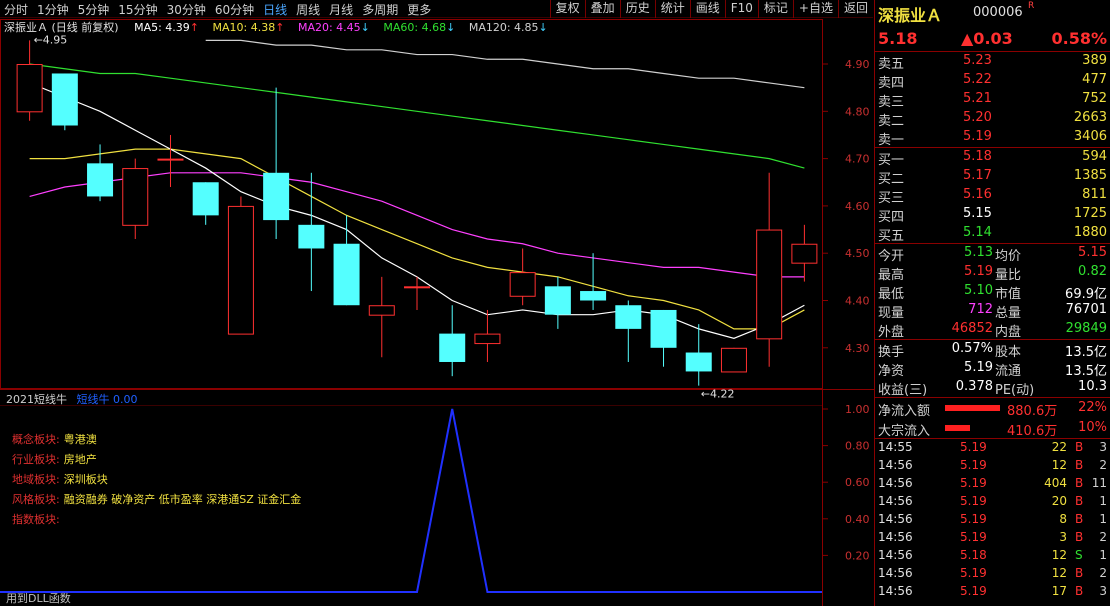 This screenshot has height=606, width=1110. Describe the element at coordinates (1090, 136) in the screenshot. I see `level-volume: 3406` at that location.